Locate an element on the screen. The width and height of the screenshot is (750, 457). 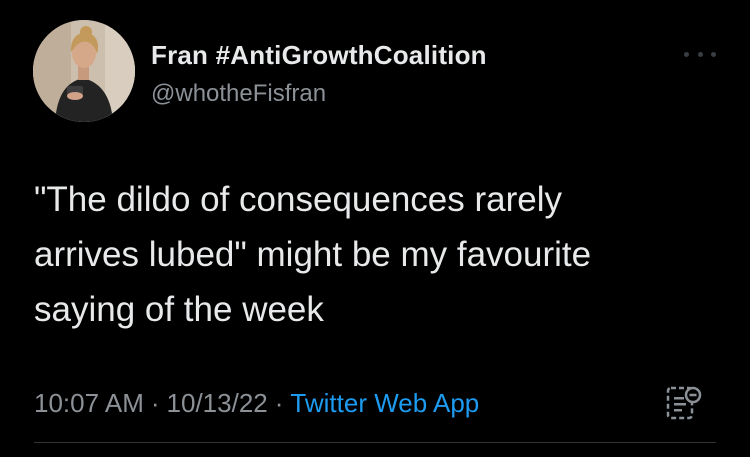
more-options-icon is located at coordinates (700, 54).